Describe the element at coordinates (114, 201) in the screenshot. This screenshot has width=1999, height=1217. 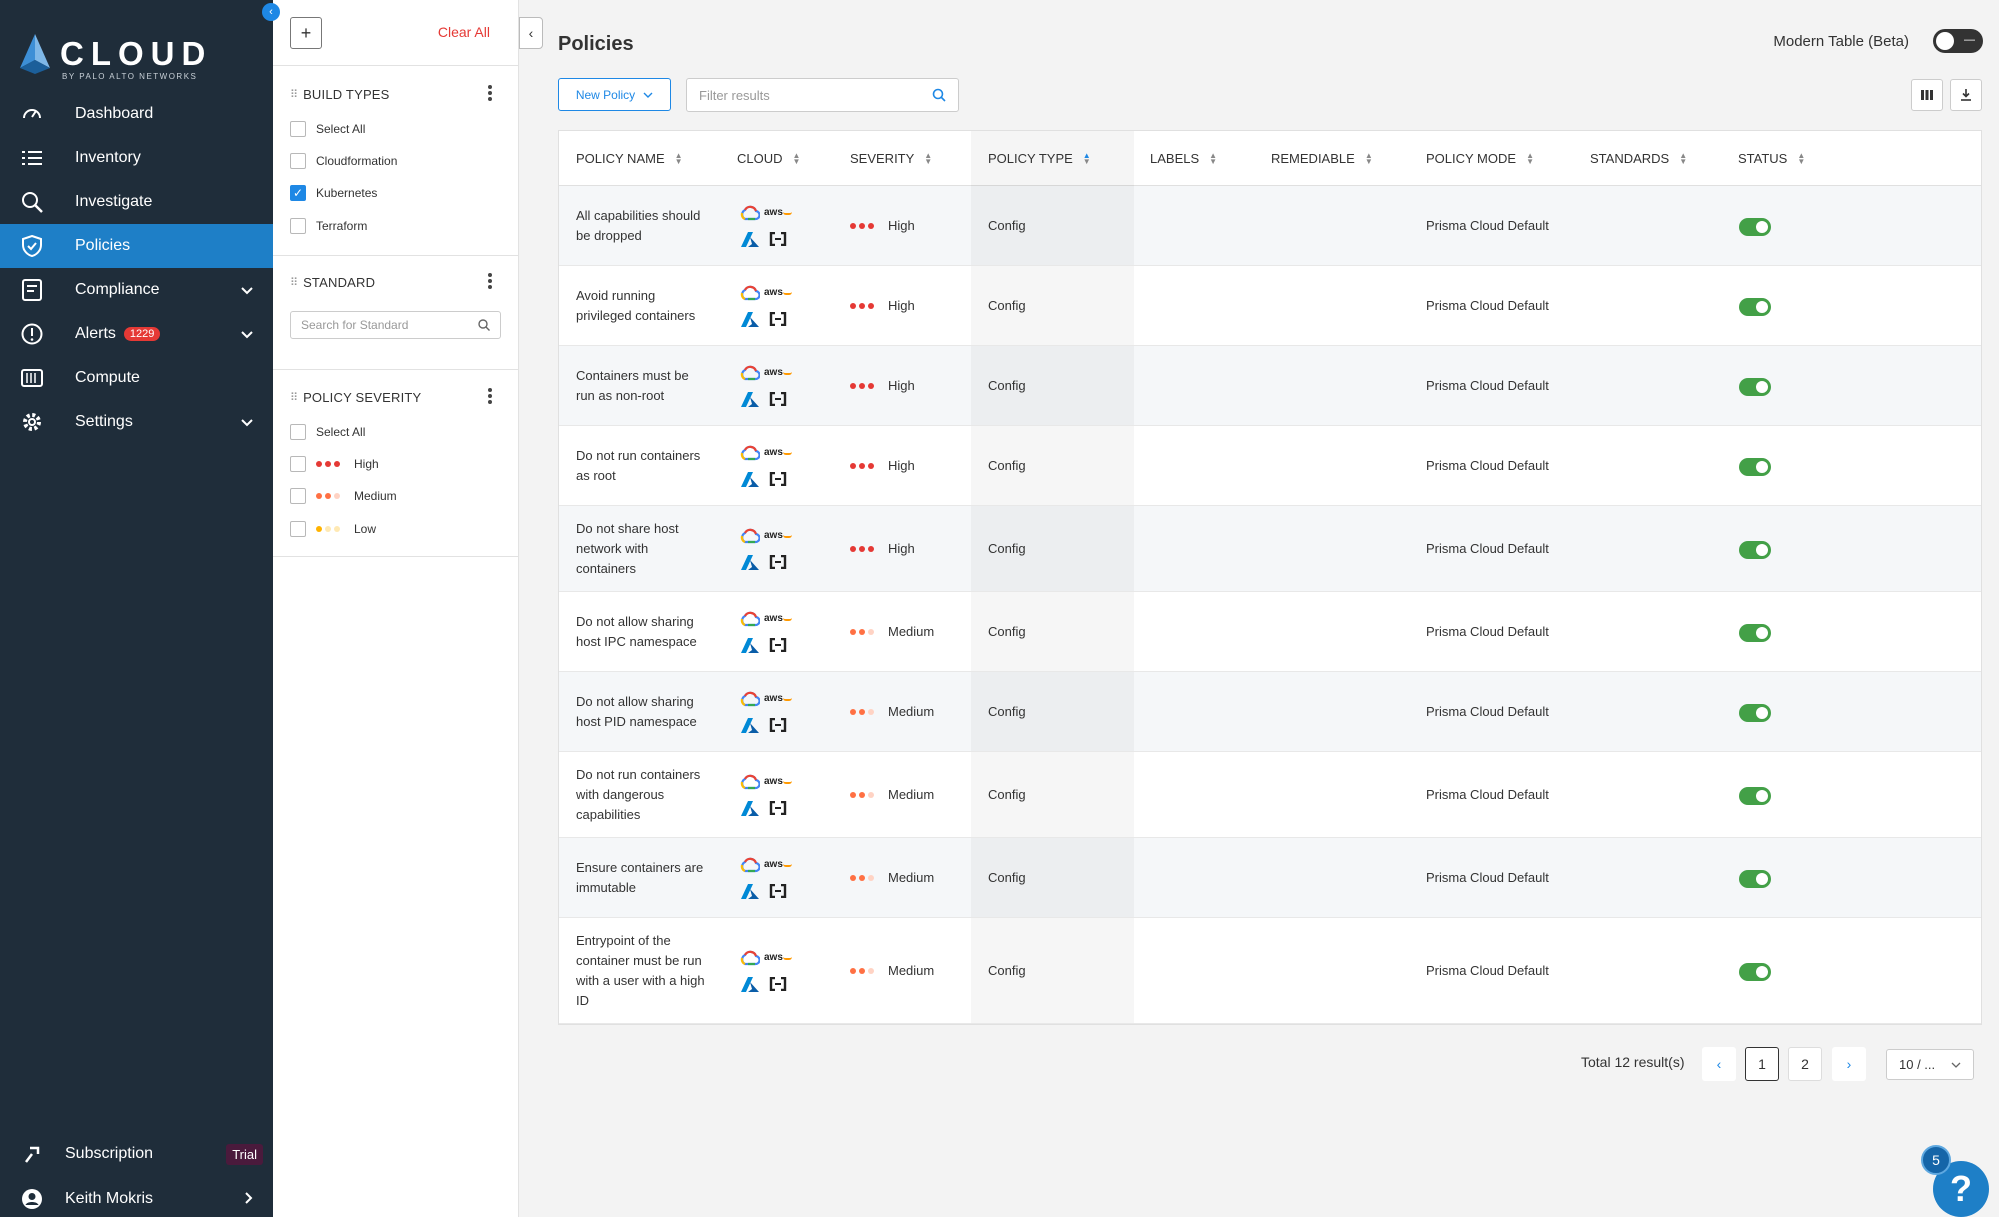
I see `sidebar-item-label: Investigate` at that location.